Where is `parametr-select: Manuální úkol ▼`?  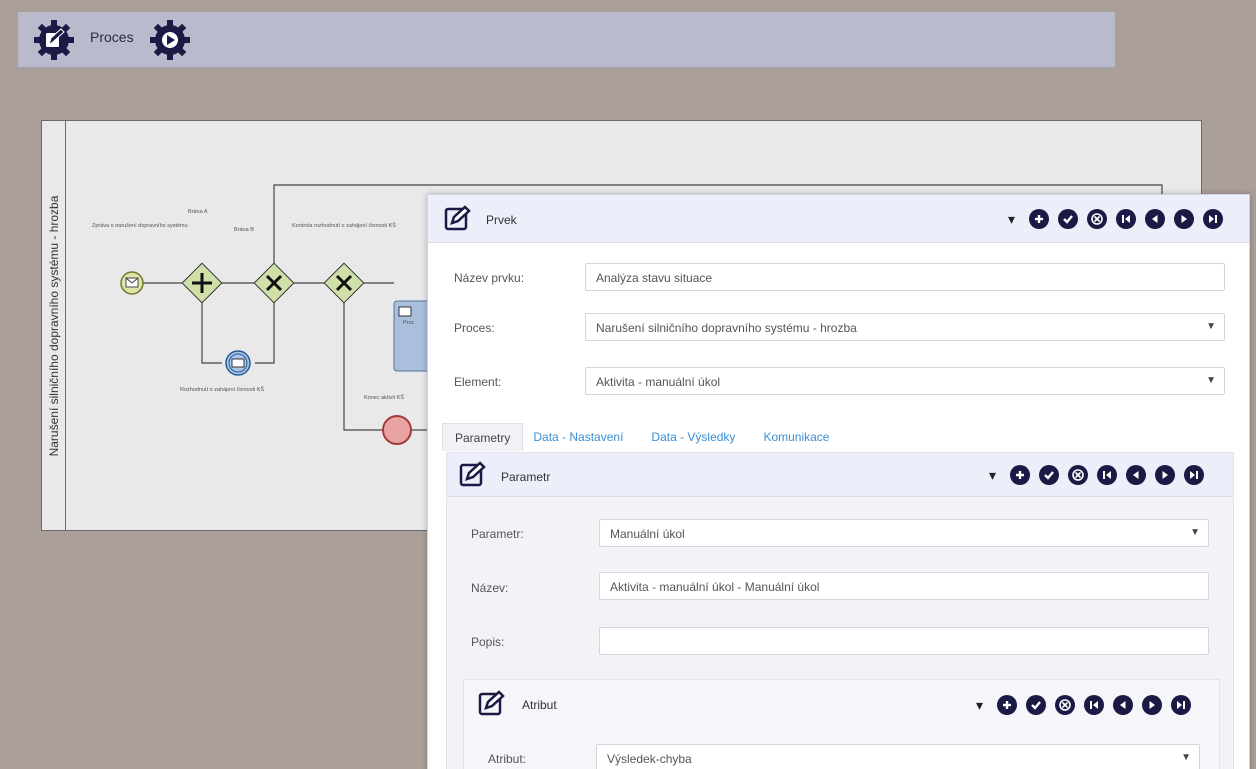
parametr-select: Manuální úkol ▼ is located at coordinates (904, 533).